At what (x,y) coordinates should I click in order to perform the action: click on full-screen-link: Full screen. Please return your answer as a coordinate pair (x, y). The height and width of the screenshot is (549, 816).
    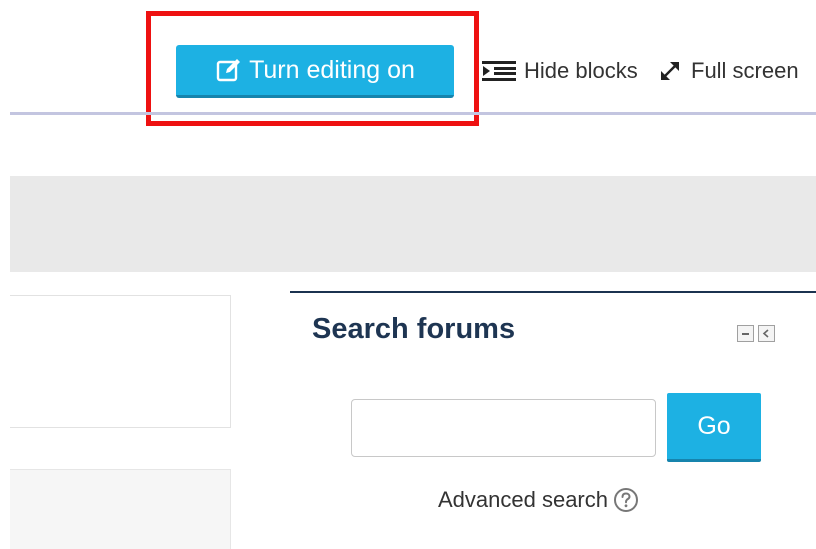
    Looking at the image, I should click on (728, 71).